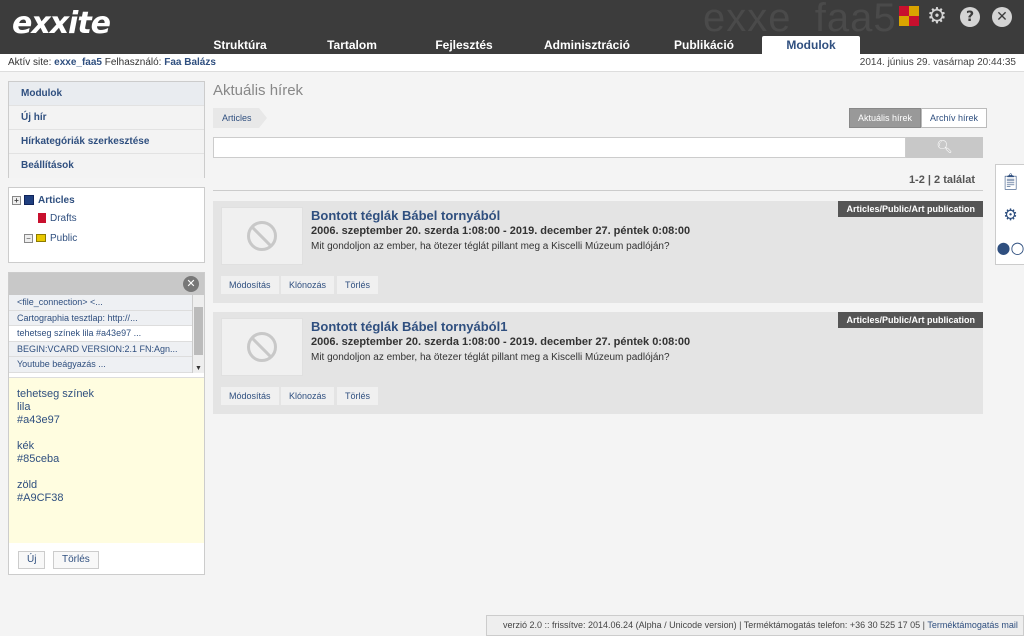  I want to click on document-icon, so click(42, 218).